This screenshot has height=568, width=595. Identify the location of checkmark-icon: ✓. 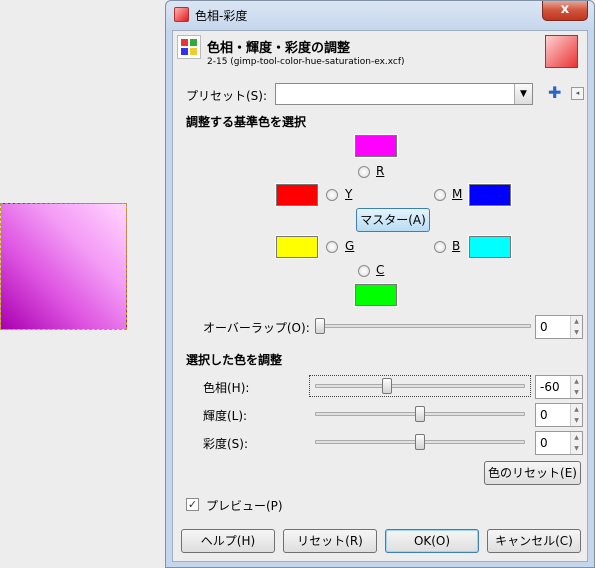
(192, 504).